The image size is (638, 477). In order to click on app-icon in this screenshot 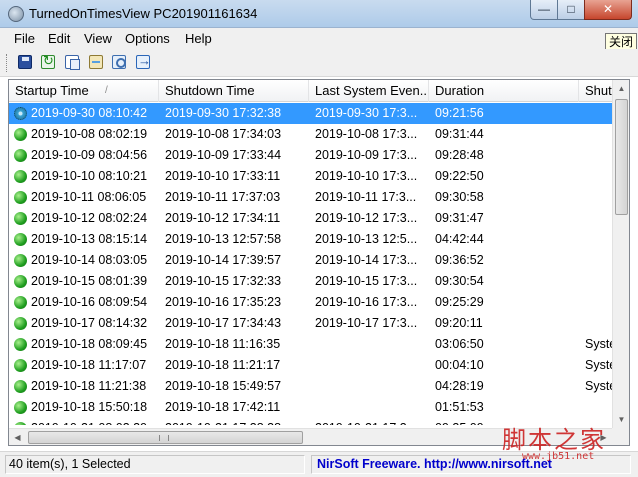, I will do `click(16, 14)`.